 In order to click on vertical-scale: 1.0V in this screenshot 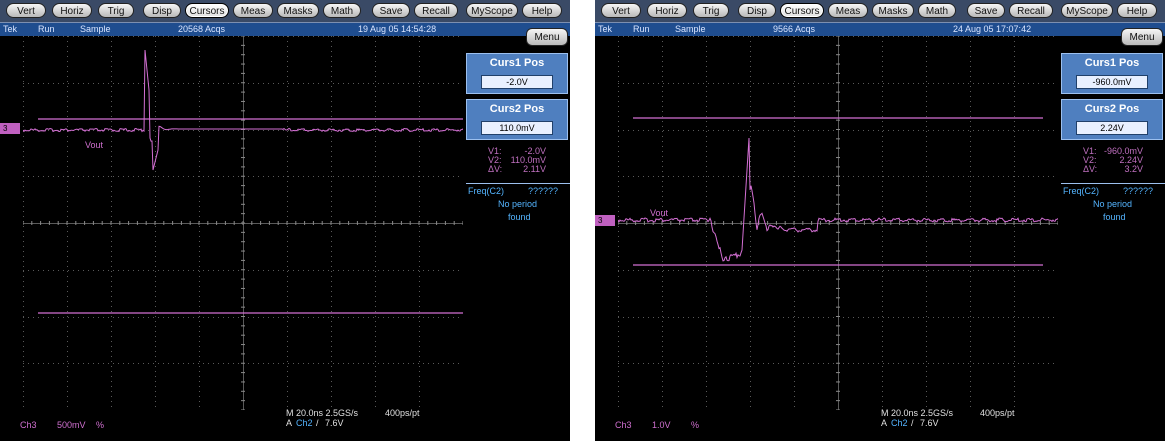, I will do `click(661, 425)`.